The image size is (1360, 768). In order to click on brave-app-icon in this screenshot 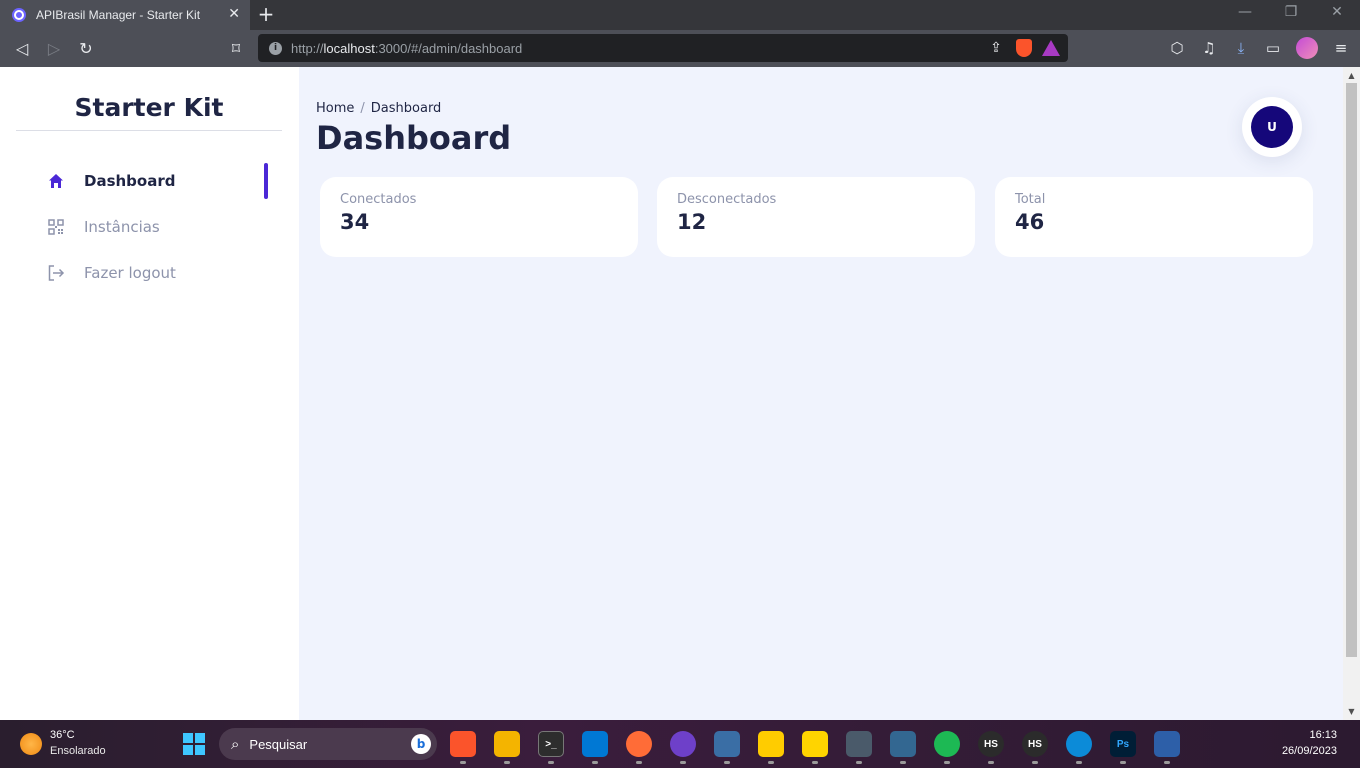, I will do `click(463, 744)`.